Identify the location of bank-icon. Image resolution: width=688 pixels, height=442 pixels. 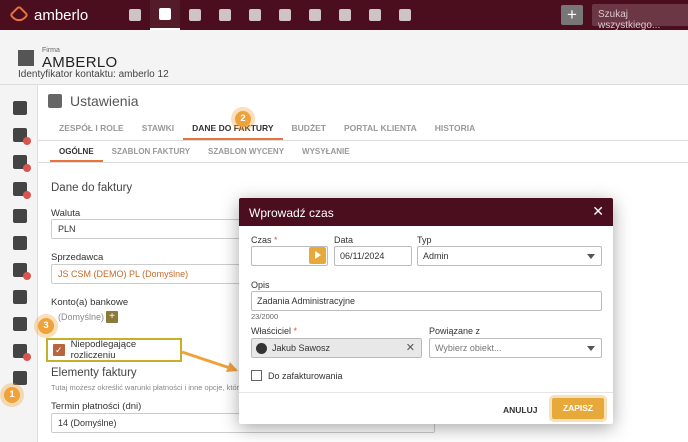
(255, 15).